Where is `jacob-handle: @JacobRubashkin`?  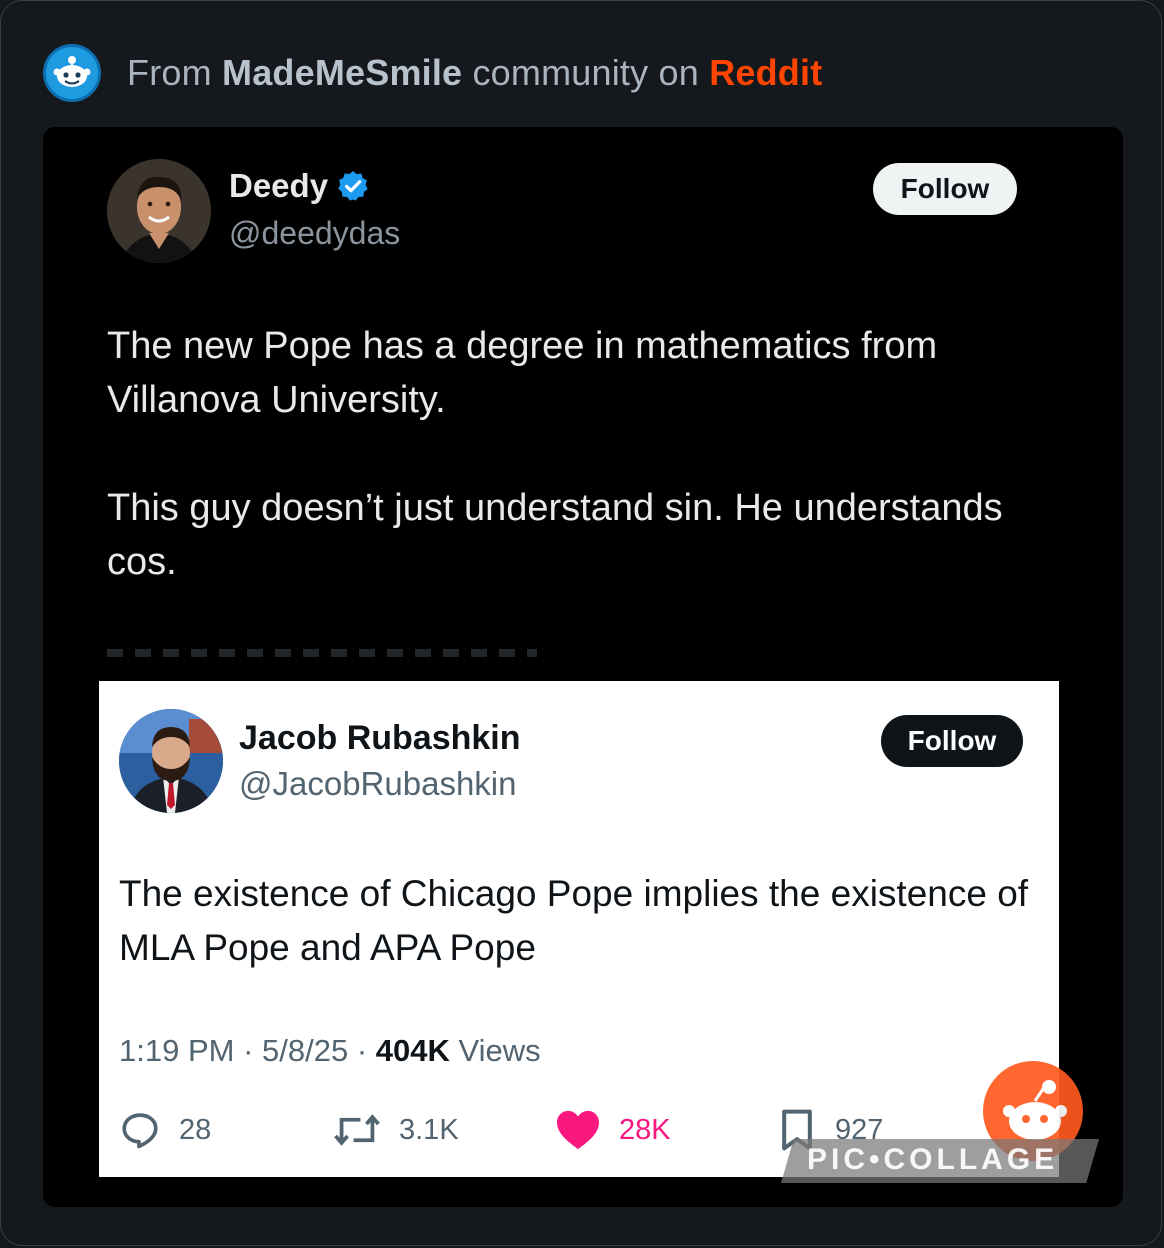 jacob-handle: @JacobRubashkin is located at coordinates (378, 784).